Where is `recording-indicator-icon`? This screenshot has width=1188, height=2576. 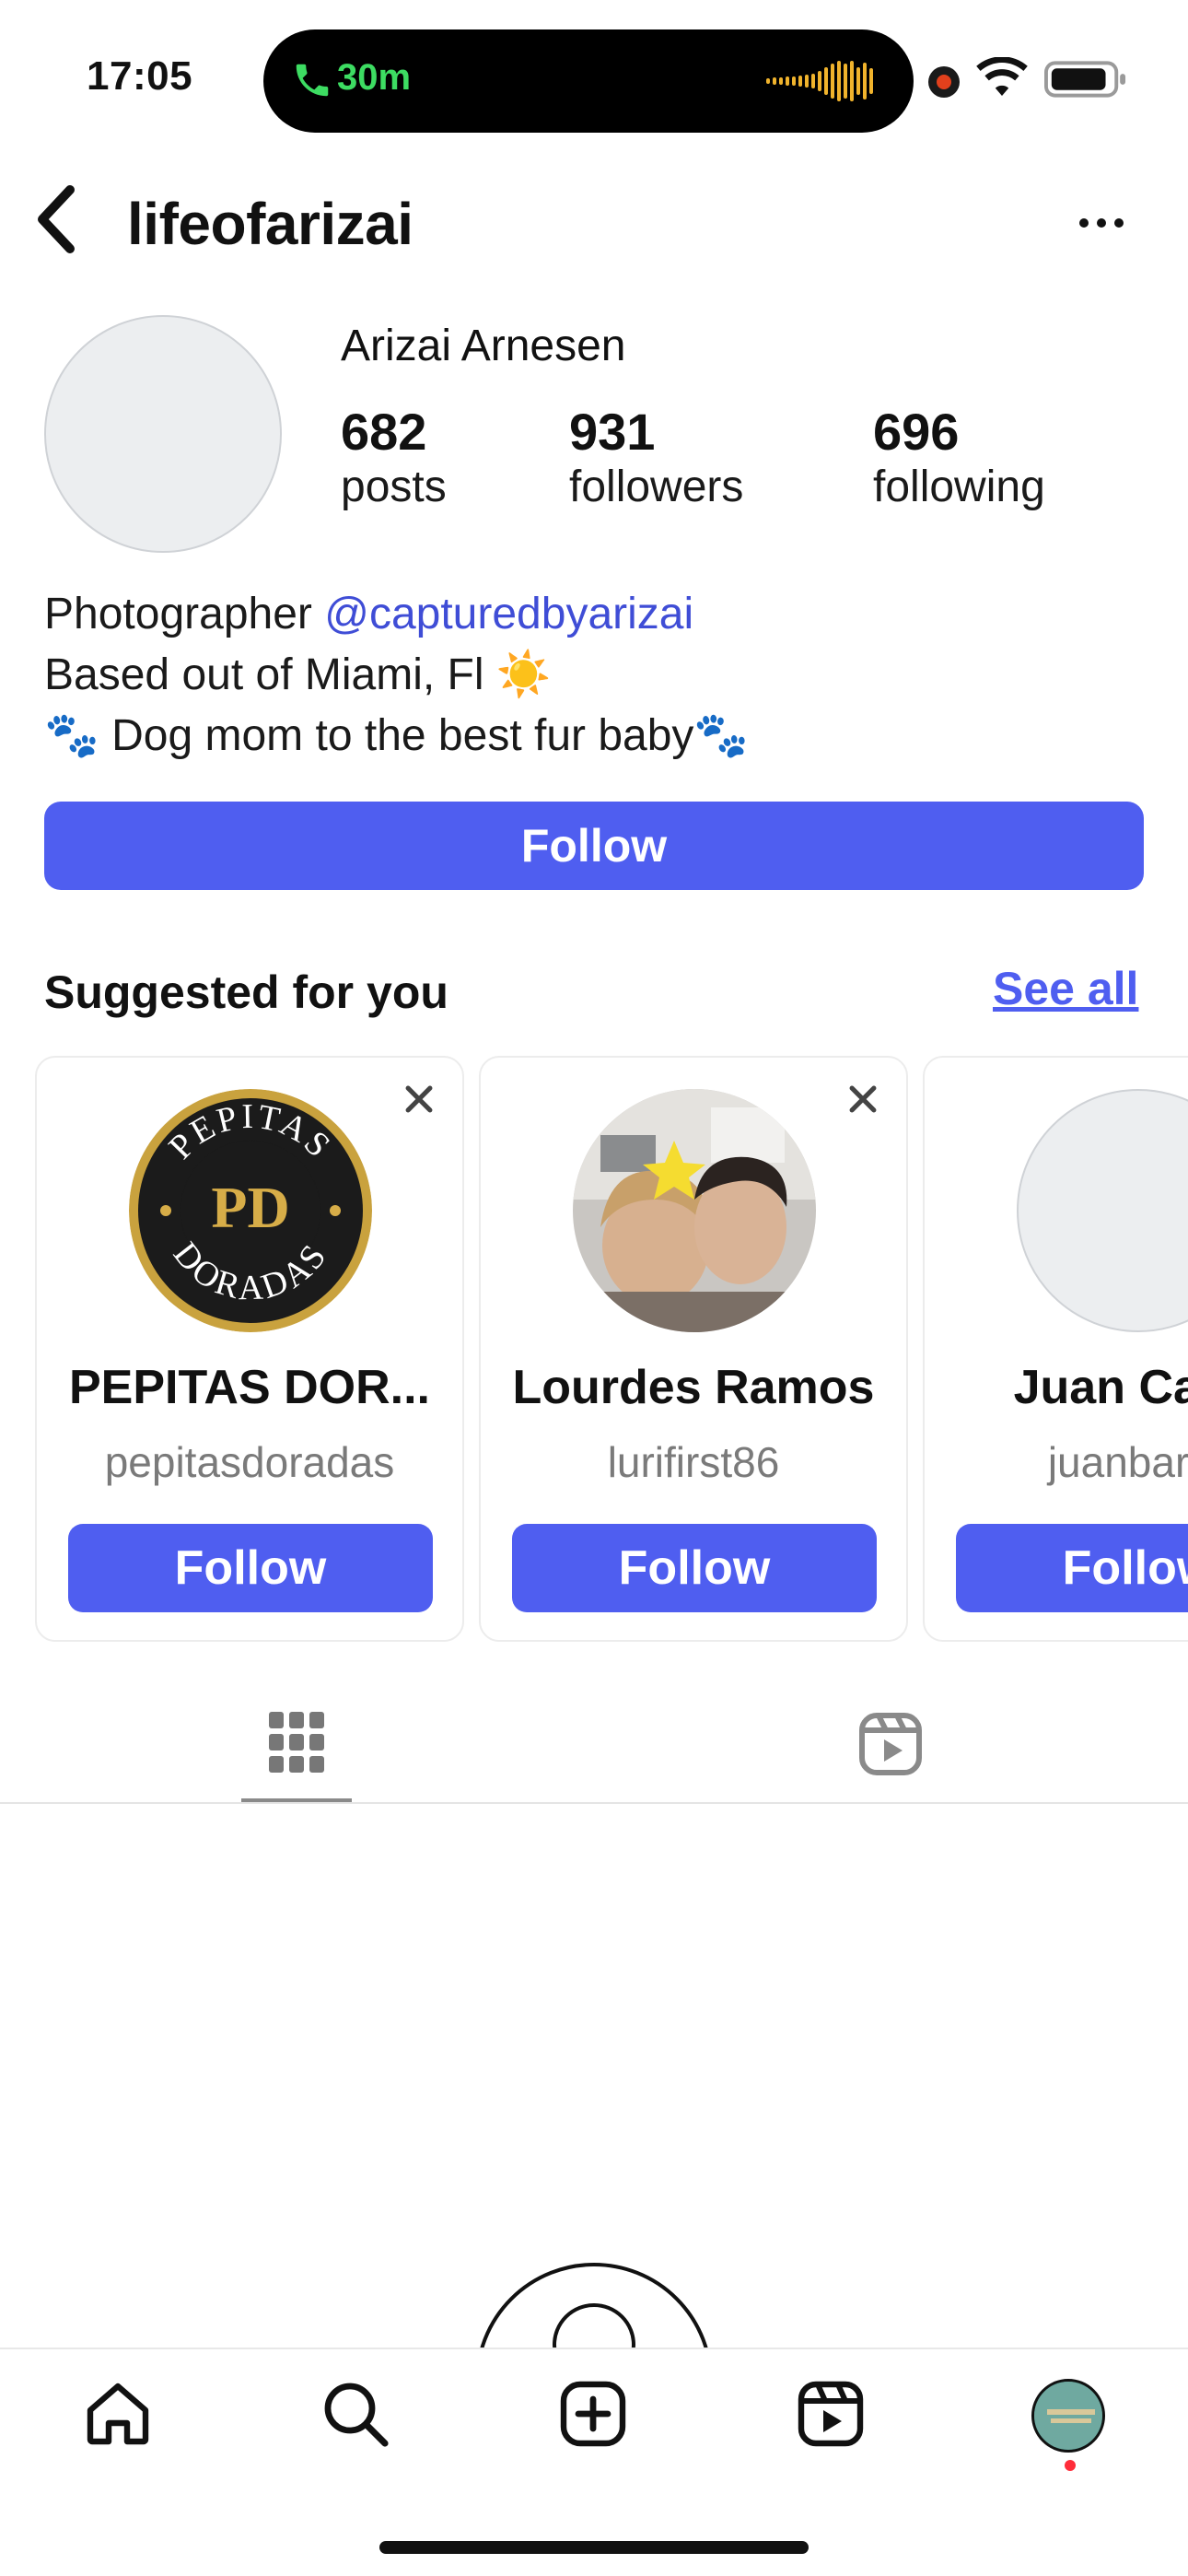
recording-indicator-icon is located at coordinates (944, 82).